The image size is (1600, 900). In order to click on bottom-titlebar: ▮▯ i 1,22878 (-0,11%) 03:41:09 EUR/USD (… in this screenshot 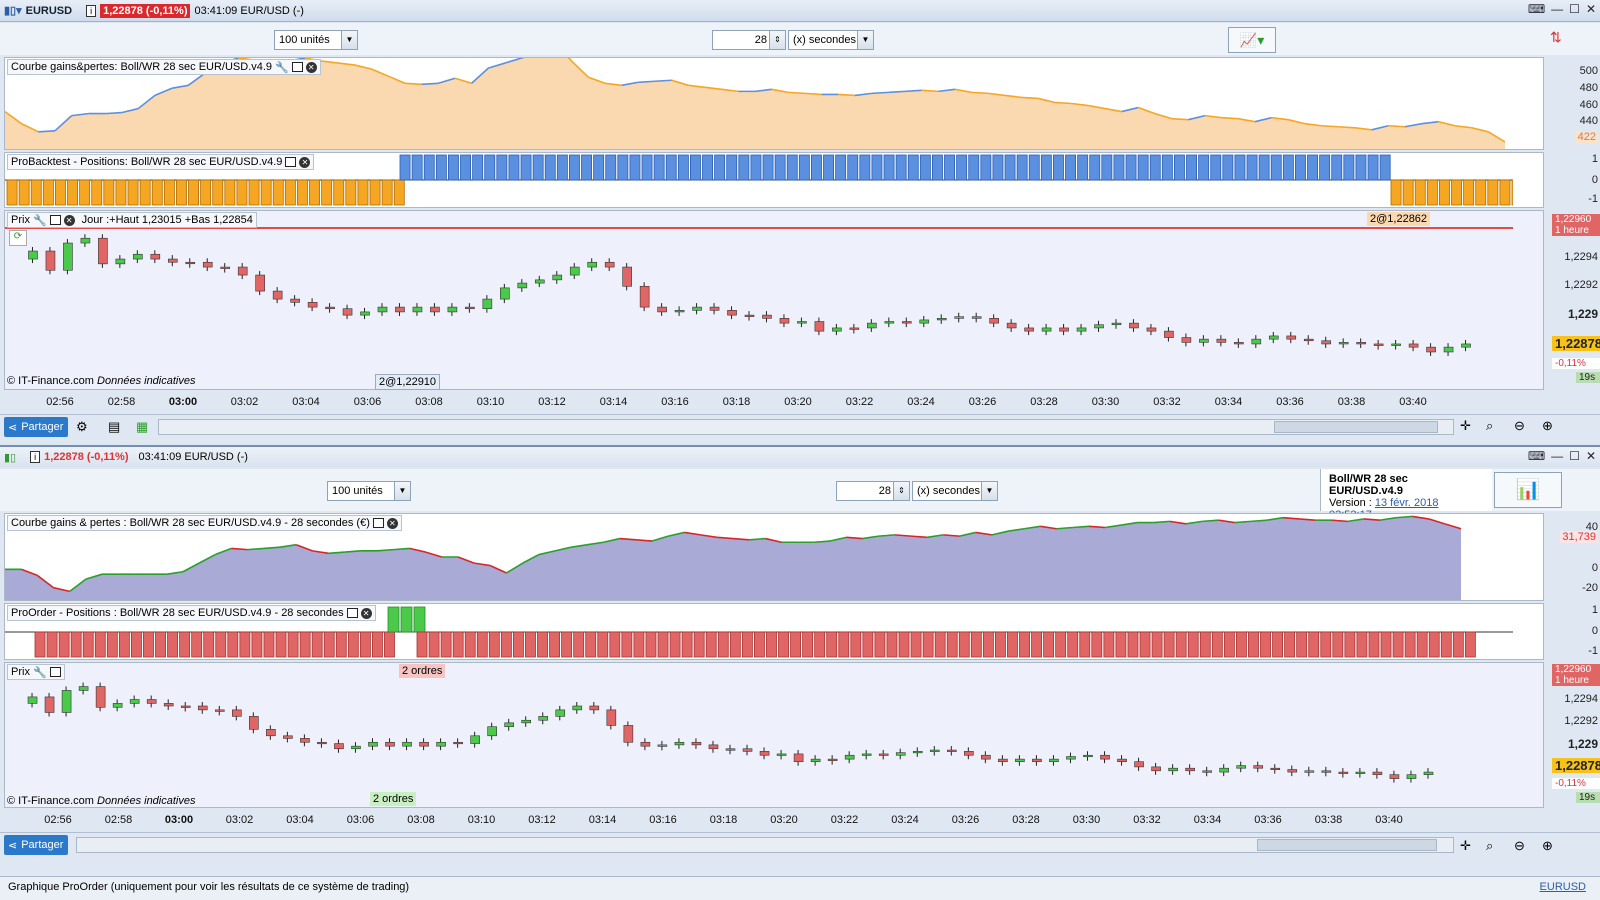, I will do `click(800, 456)`.